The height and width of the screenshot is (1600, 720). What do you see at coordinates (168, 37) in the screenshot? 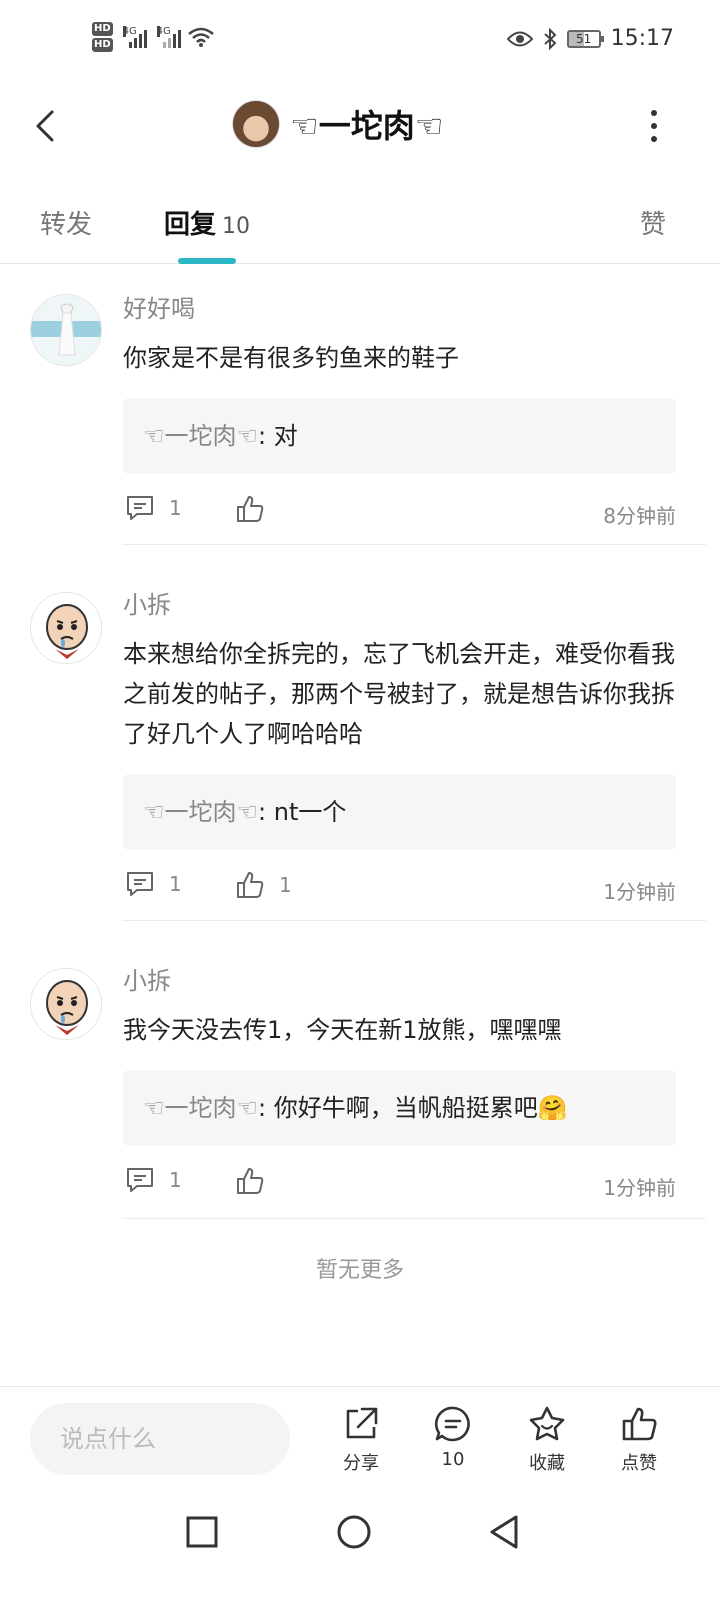
I see `signal-icon-2: 4G` at bounding box center [168, 37].